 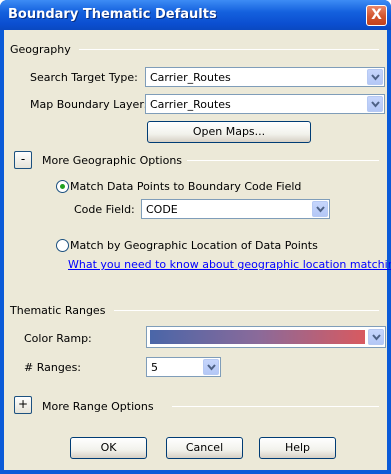 I want to click on ranges-count-select: 5, so click(x=183, y=367).